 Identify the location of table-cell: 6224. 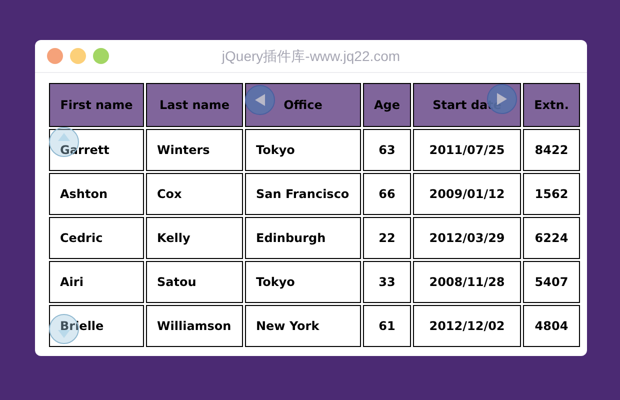
(551, 238).